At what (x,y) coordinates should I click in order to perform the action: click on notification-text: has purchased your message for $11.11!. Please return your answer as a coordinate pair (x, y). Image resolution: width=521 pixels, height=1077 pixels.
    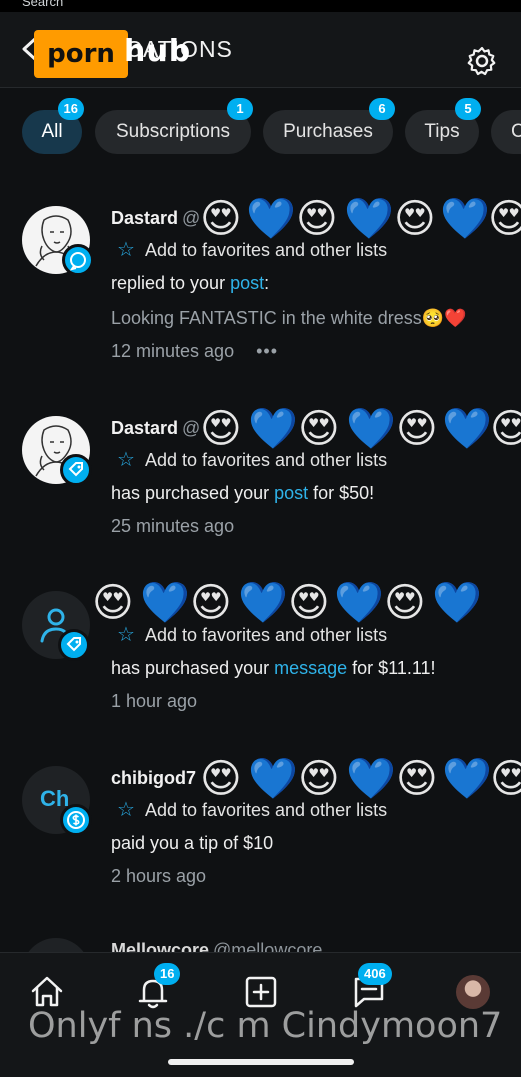
    Looking at the image, I should click on (273, 668).